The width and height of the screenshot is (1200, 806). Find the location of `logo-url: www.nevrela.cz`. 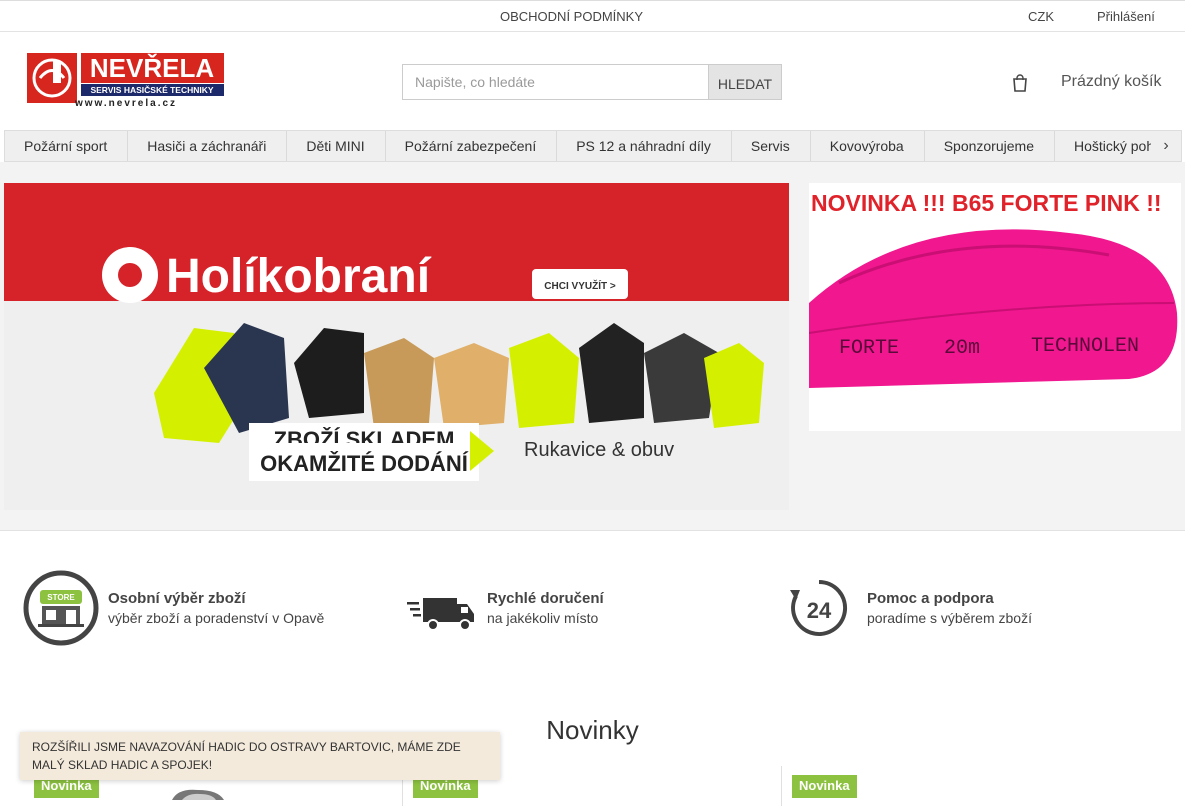

logo-url: www.nevrela.cz is located at coordinates (125, 103).